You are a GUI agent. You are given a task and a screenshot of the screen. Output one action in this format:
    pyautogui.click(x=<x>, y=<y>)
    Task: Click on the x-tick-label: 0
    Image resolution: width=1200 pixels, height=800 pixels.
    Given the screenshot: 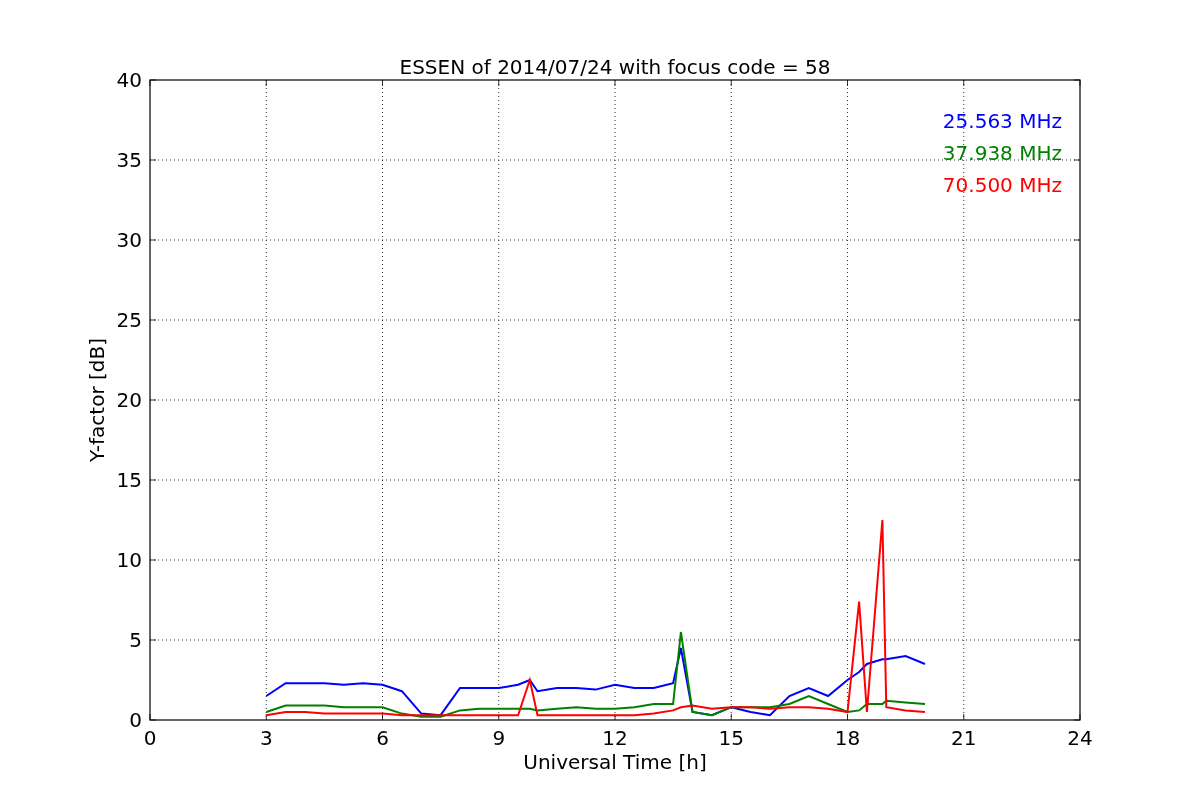 What is the action you would take?
    pyautogui.click(x=150, y=738)
    